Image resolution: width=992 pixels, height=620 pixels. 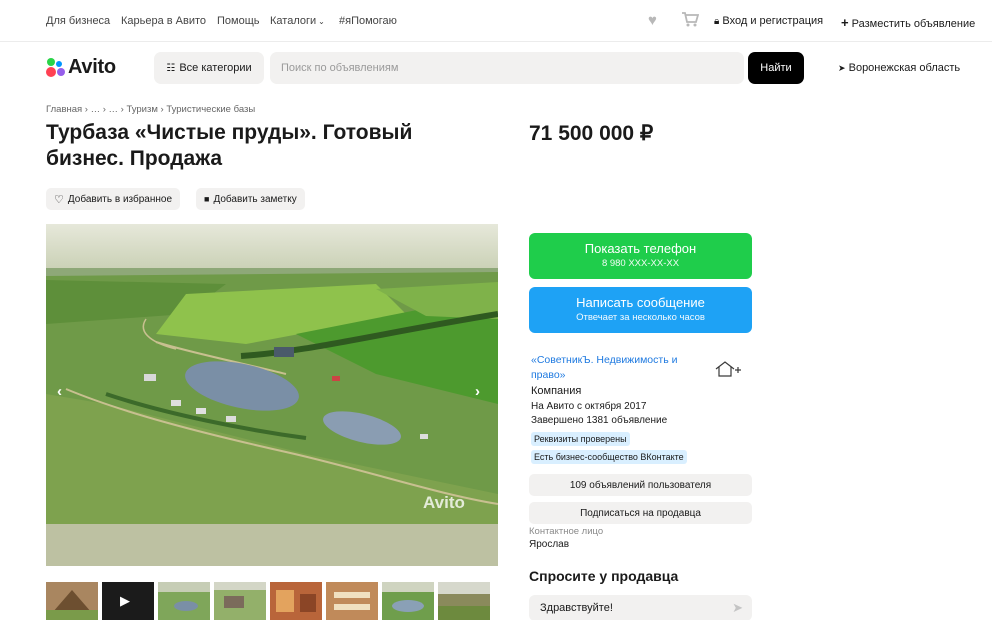 I want to click on video-thumbnail: ▶, so click(x=128, y=601).